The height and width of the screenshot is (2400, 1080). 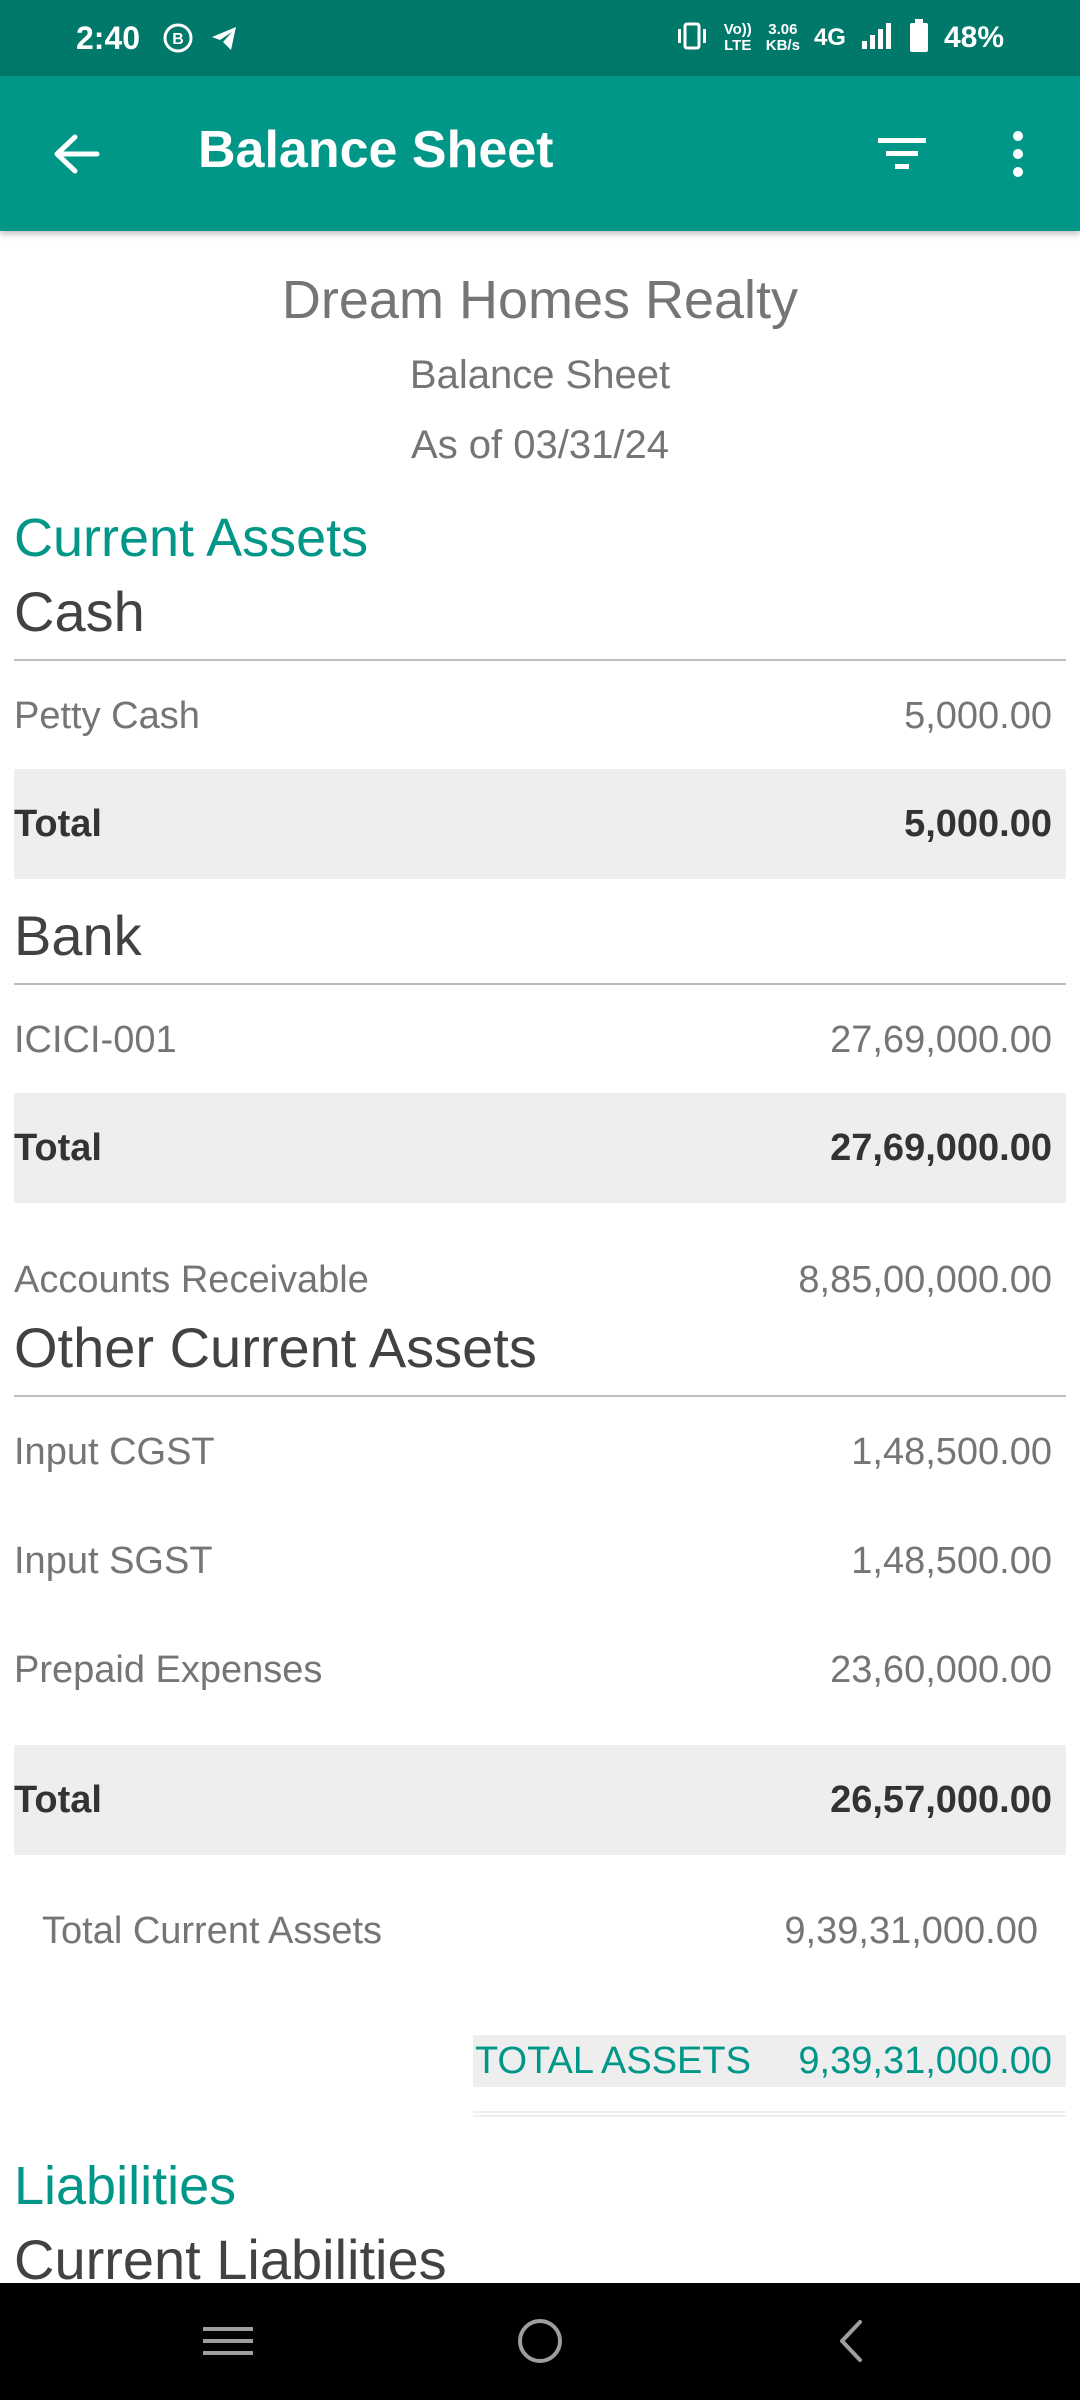 I want to click on navigation-bar, so click(x=540, y=2341).